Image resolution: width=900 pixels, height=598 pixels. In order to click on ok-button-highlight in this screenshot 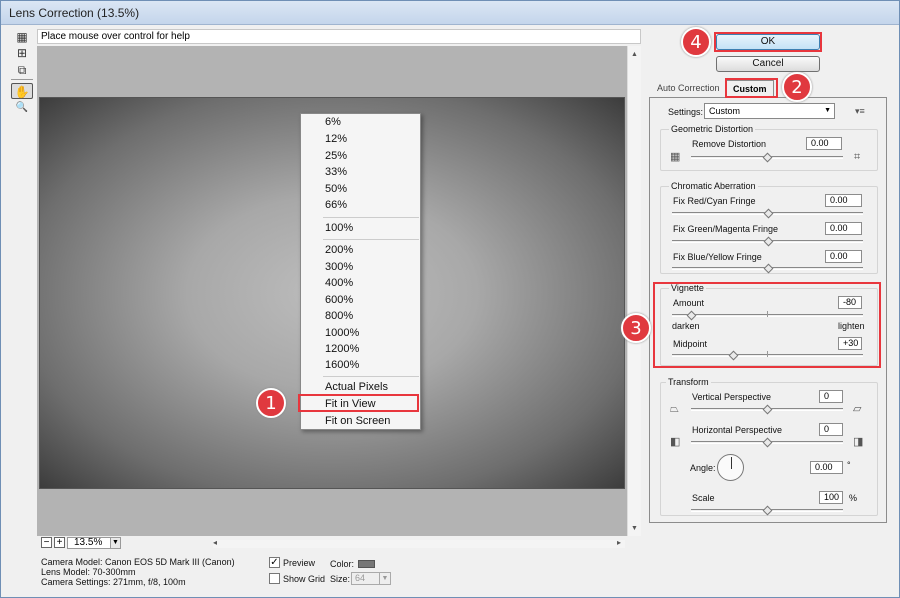, I will do `click(768, 42)`.